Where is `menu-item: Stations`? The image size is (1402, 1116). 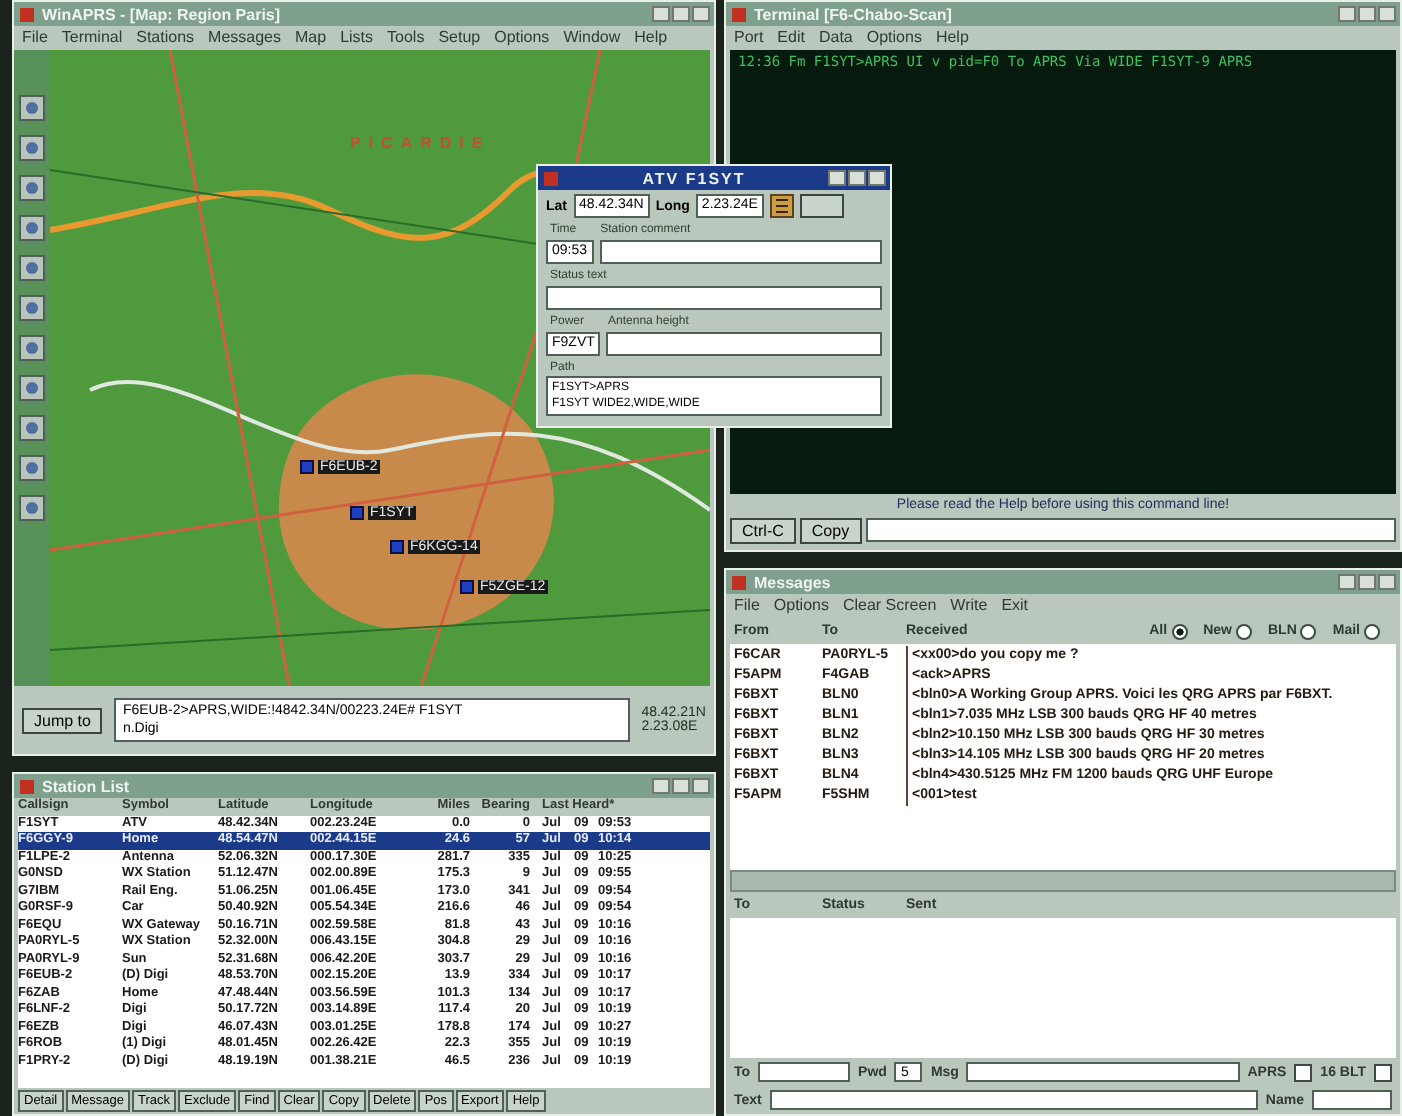 menu-item: Stations is located at coordinates (165, 38).